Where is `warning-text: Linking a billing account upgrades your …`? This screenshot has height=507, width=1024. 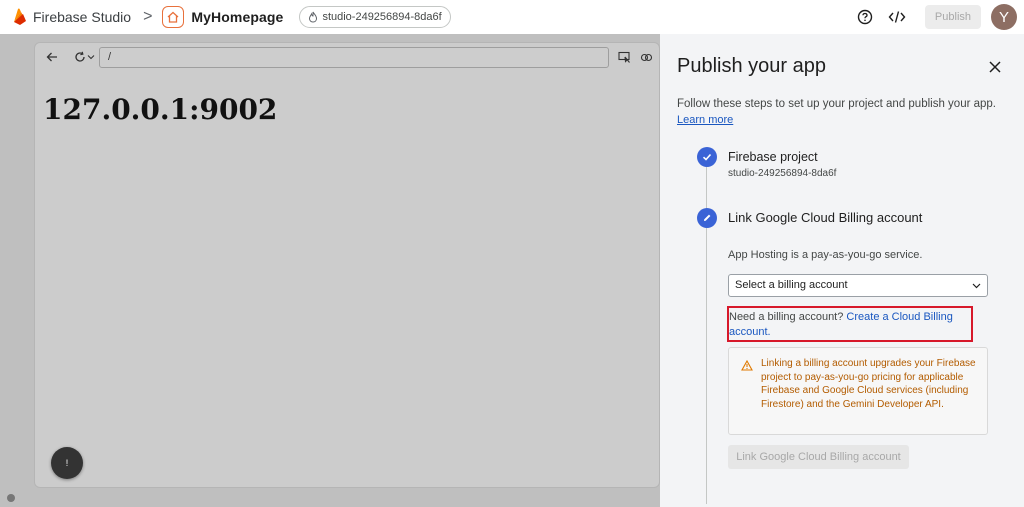 warning-text: Linking a billing account upgrades your … is located at coordinates (868, 384).